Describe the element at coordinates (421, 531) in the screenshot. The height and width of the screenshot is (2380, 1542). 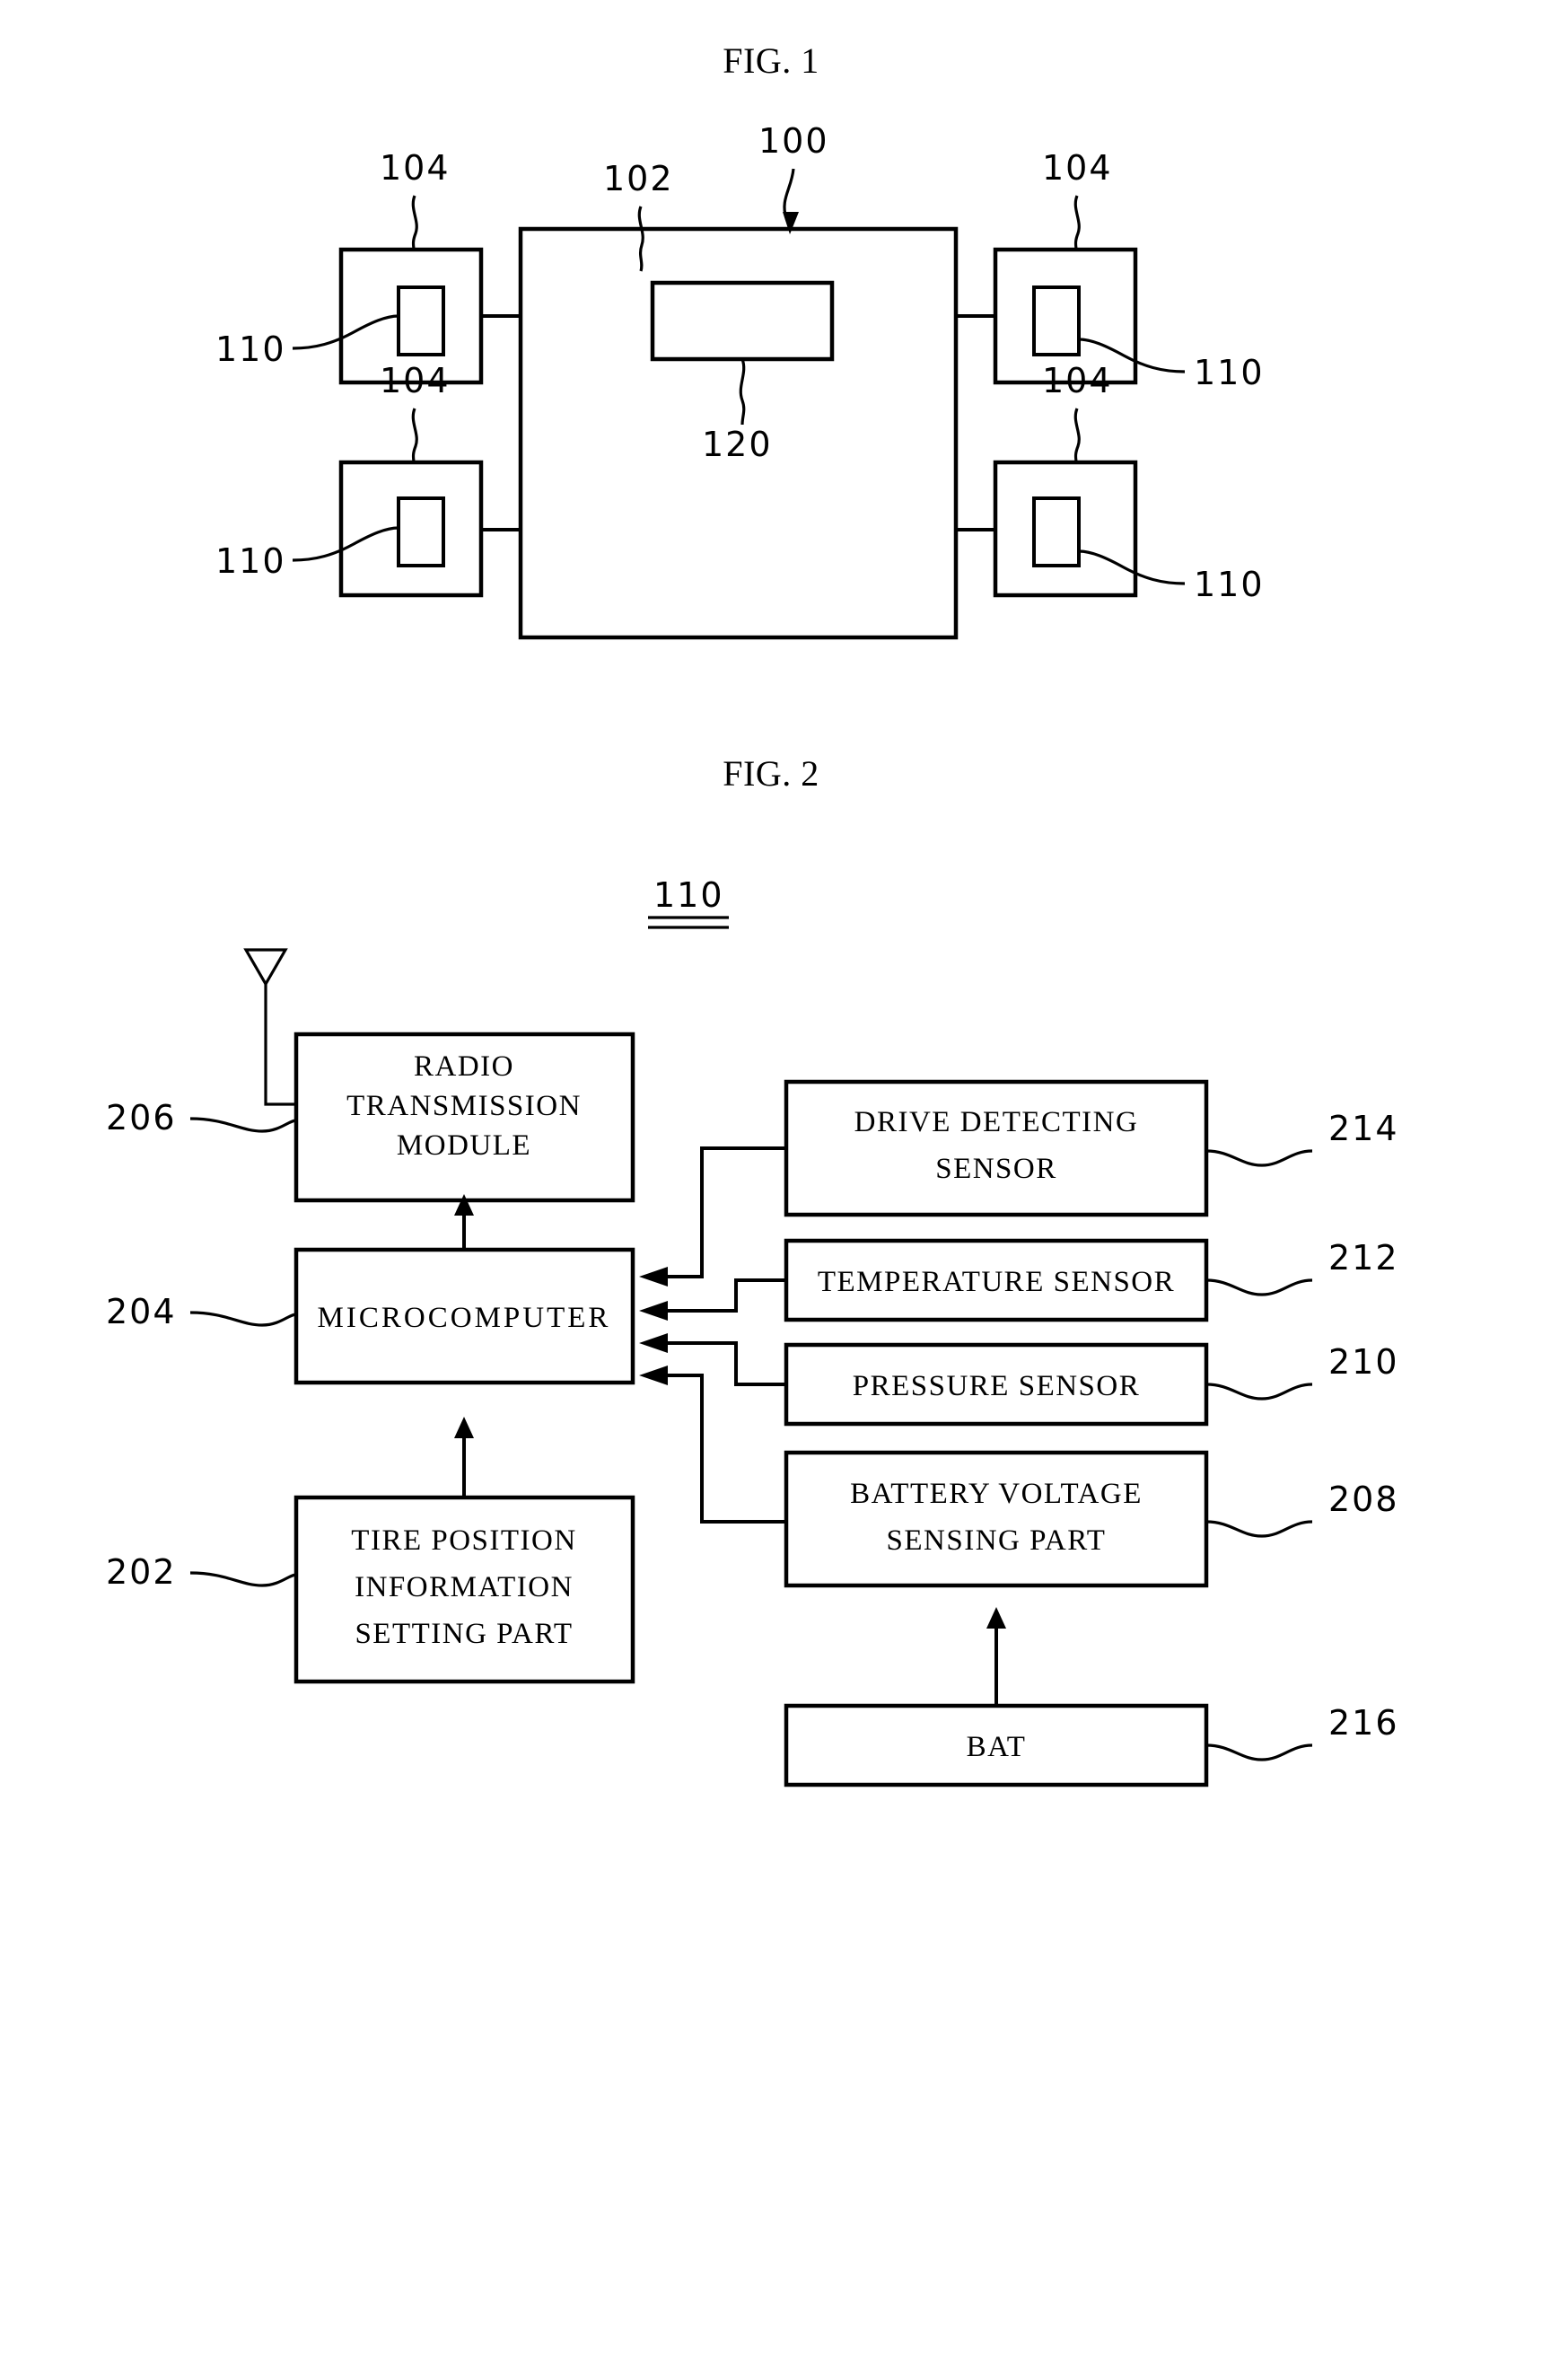
I see `sensor-bottom-left` at that location.